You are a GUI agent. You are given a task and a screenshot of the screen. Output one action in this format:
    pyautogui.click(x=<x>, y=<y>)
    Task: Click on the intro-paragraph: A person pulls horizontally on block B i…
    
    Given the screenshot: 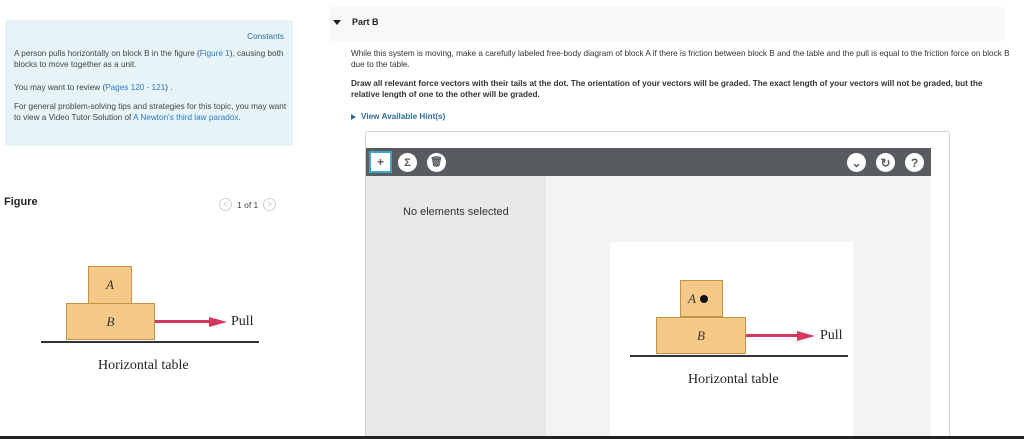 What is the action you would take?
    pyautogui.click(x=151, y=59)
    